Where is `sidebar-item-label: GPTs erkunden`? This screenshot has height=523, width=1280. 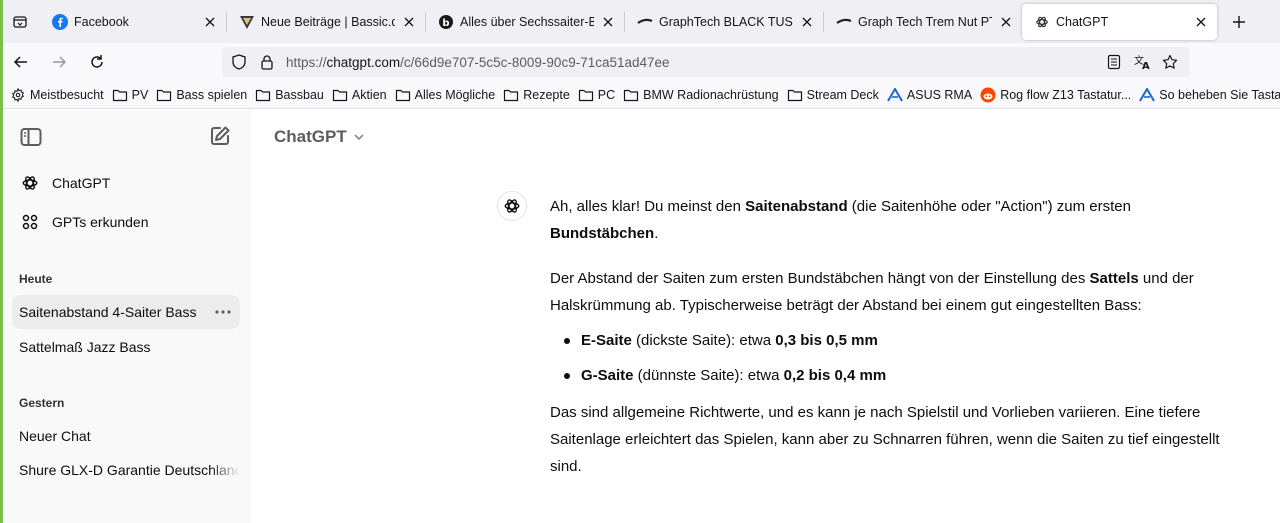
sidebar-item-label: GPTs erkunden is located at coordinates (100, 222).